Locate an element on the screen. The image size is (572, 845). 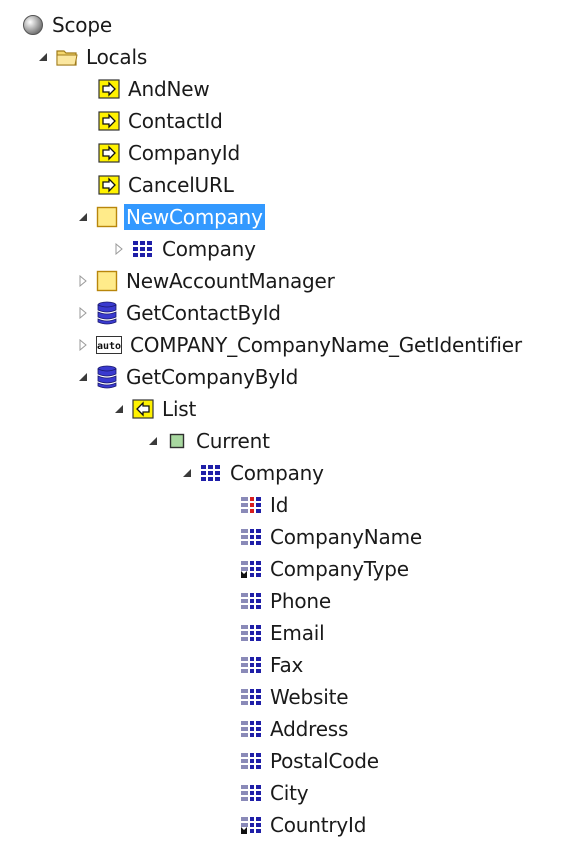
tree-node-attribute: PostalCode is located at coordinates (310, 761).